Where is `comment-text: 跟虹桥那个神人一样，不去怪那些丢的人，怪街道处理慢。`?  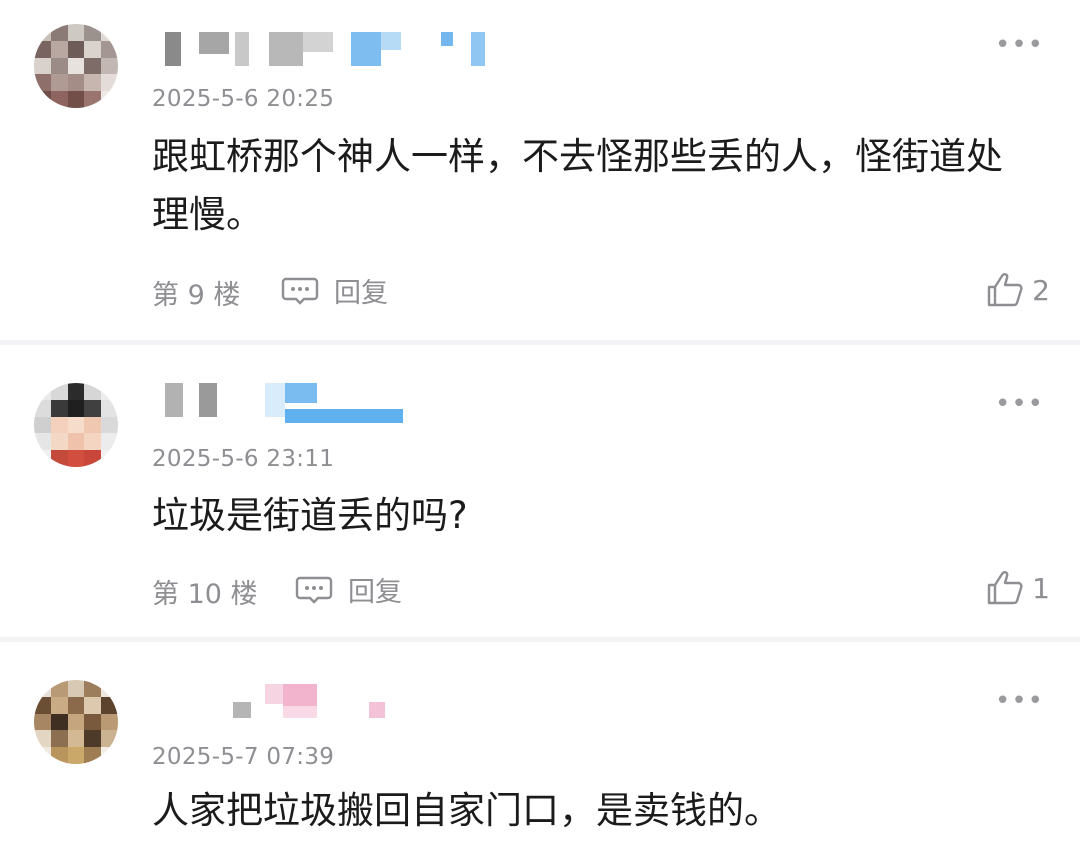 comment-text: 跟虹桥那个神人一样，不去怪那些丢的人，怪街道处理慢。 is located at coordinates (577, 185).